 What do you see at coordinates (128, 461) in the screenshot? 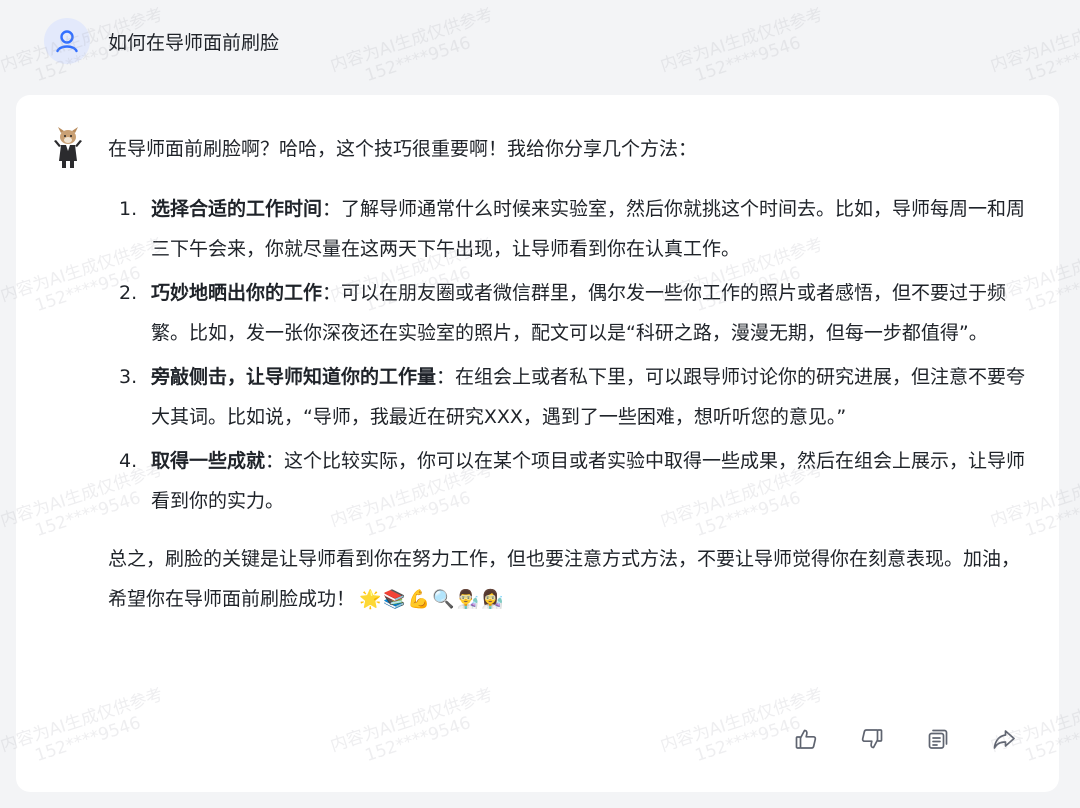
I see `list-item-number: 4.` at bounding box center [128, 461].